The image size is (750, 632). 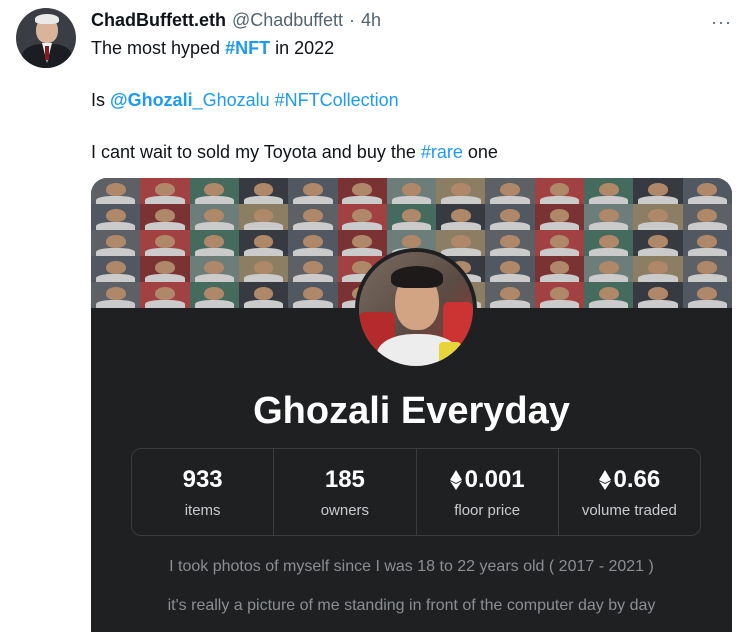 I want to click on stat-floor-price: 0.001 floor price, so click(x=488, y=492).